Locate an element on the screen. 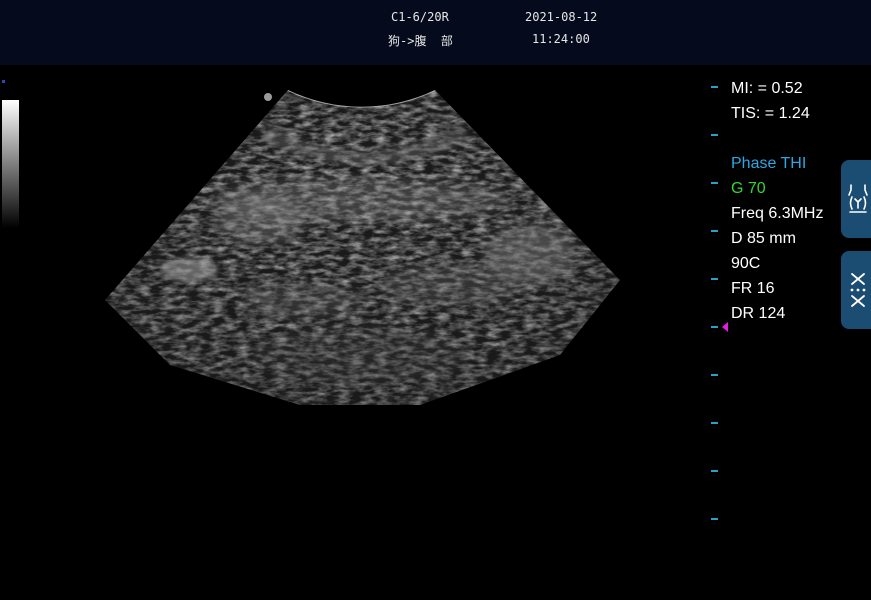 This screenshot has height=600, width=871. phase-thi-label: Phase THI is located at coordinates (769, 163).